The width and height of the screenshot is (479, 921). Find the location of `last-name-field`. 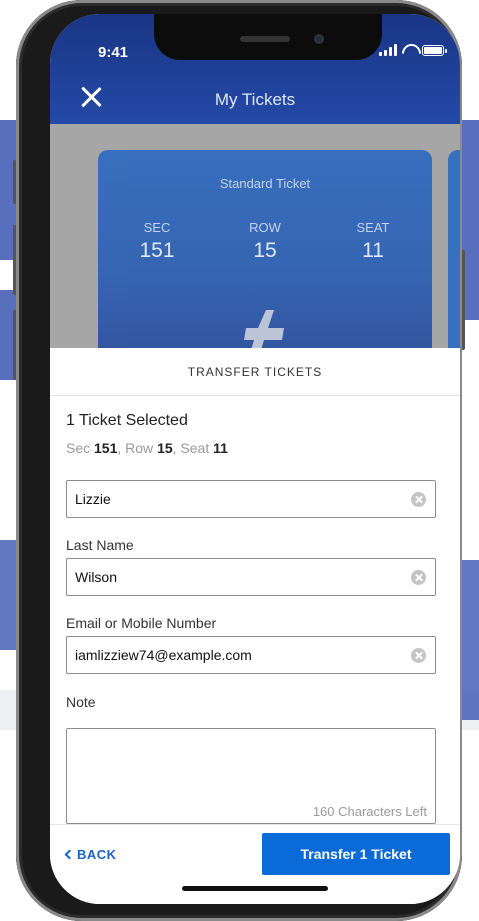

last-name-field is located at coordinates (251, 577).